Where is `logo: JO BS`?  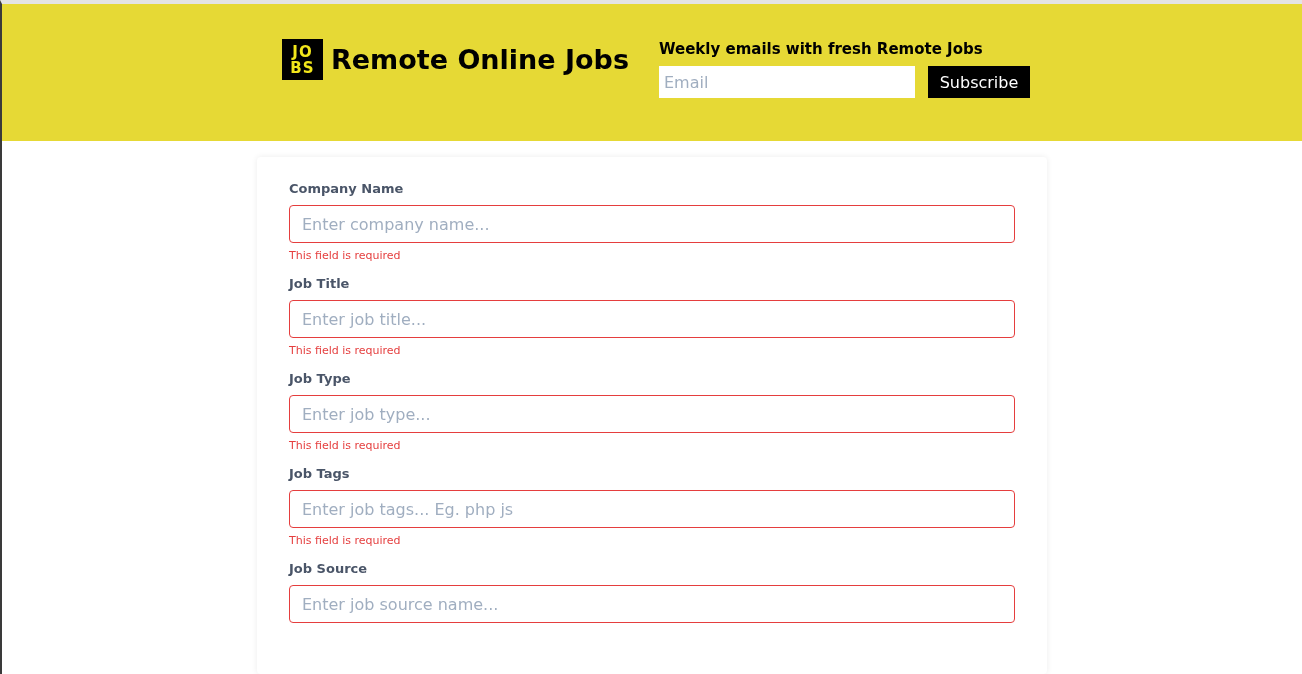
logo: JO BS is located at coordinates (302, 59).